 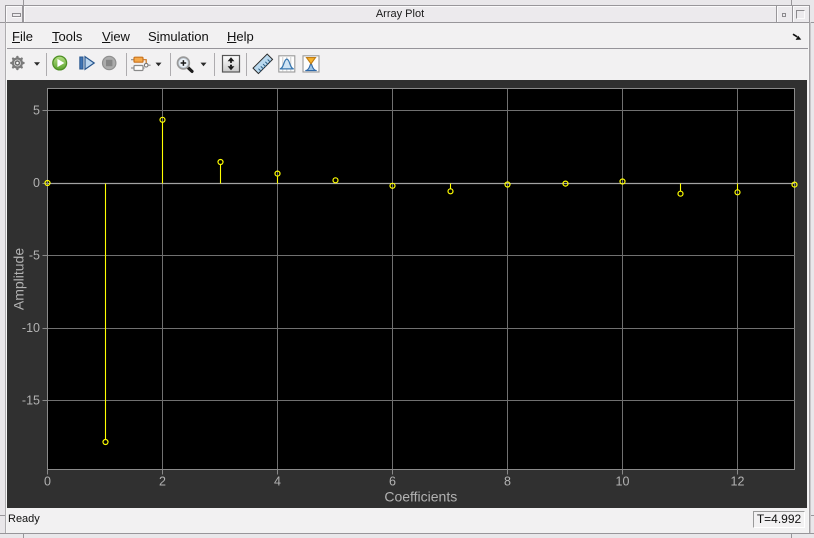 I want to click on svg-text: 10, so click(x=623, y=482).